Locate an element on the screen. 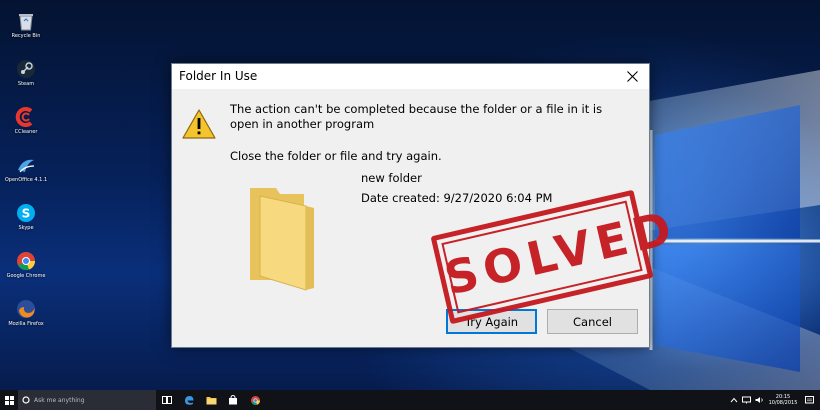 Image resolution: width=820 pixels, height=410 pixels. network-icon is located at coordinates (746, 400).